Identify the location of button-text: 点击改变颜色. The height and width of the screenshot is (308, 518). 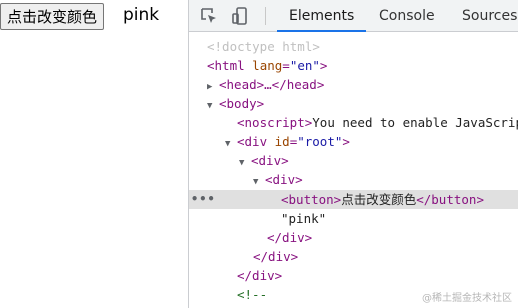
(379, 199).